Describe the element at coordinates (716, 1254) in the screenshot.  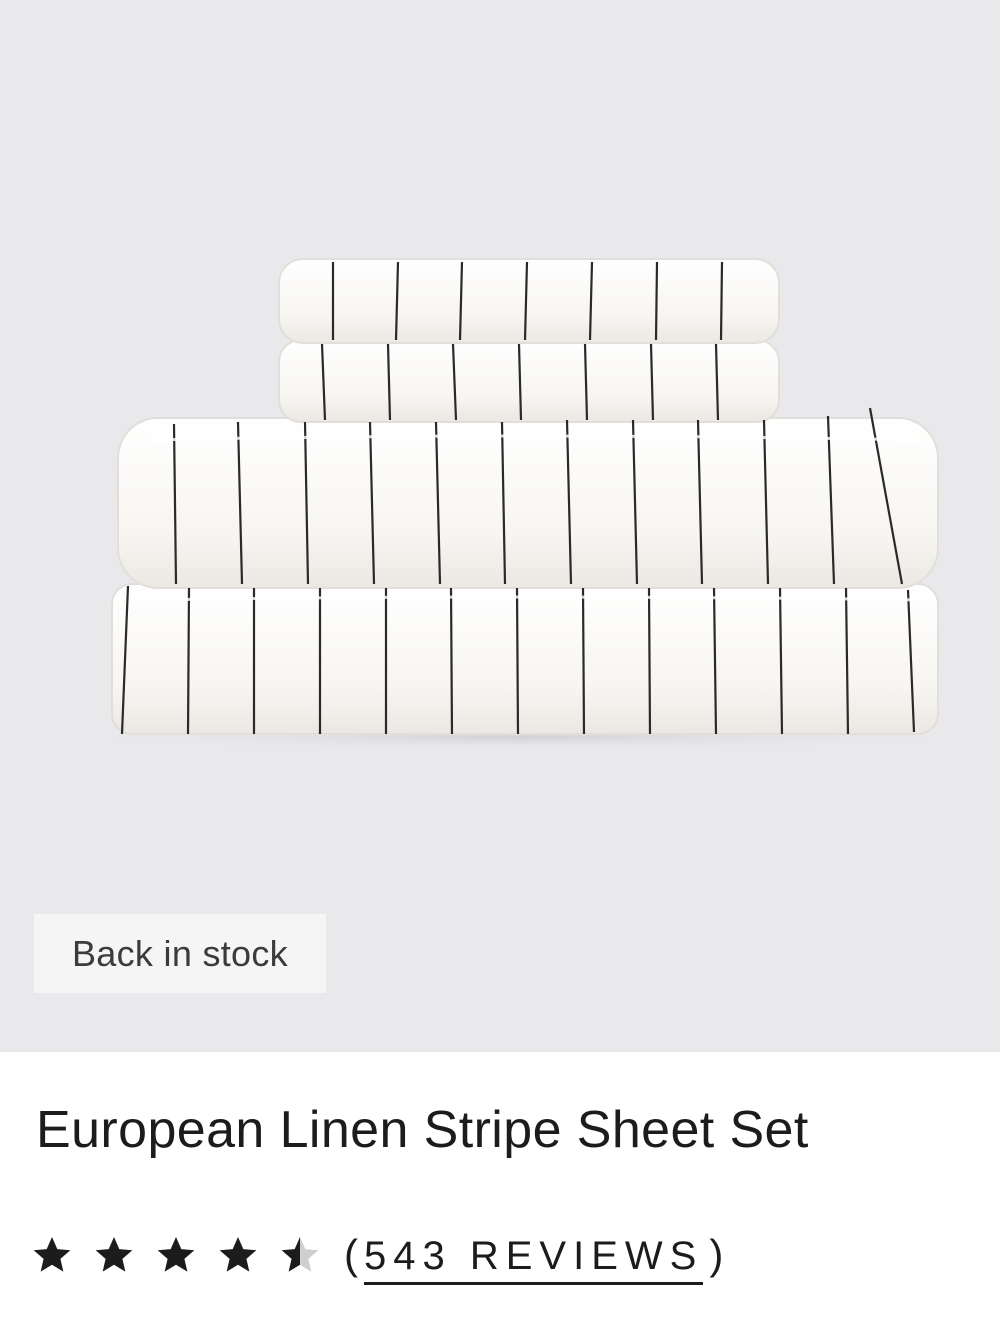
I see `reviews-close-paren: )` at that location.